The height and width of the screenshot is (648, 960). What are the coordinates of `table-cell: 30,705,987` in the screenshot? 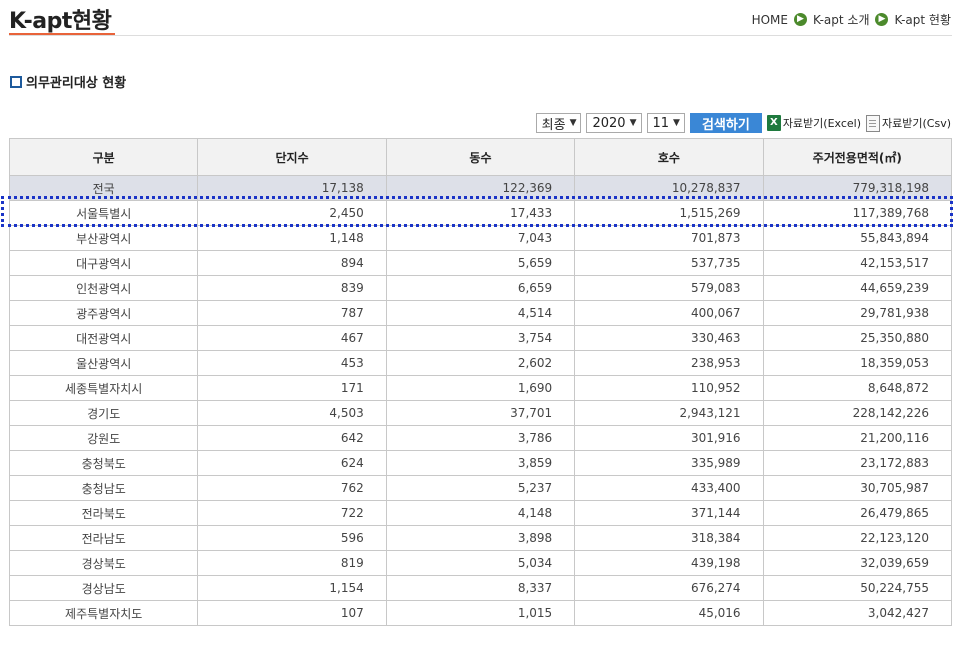 It's located at (857, 488).